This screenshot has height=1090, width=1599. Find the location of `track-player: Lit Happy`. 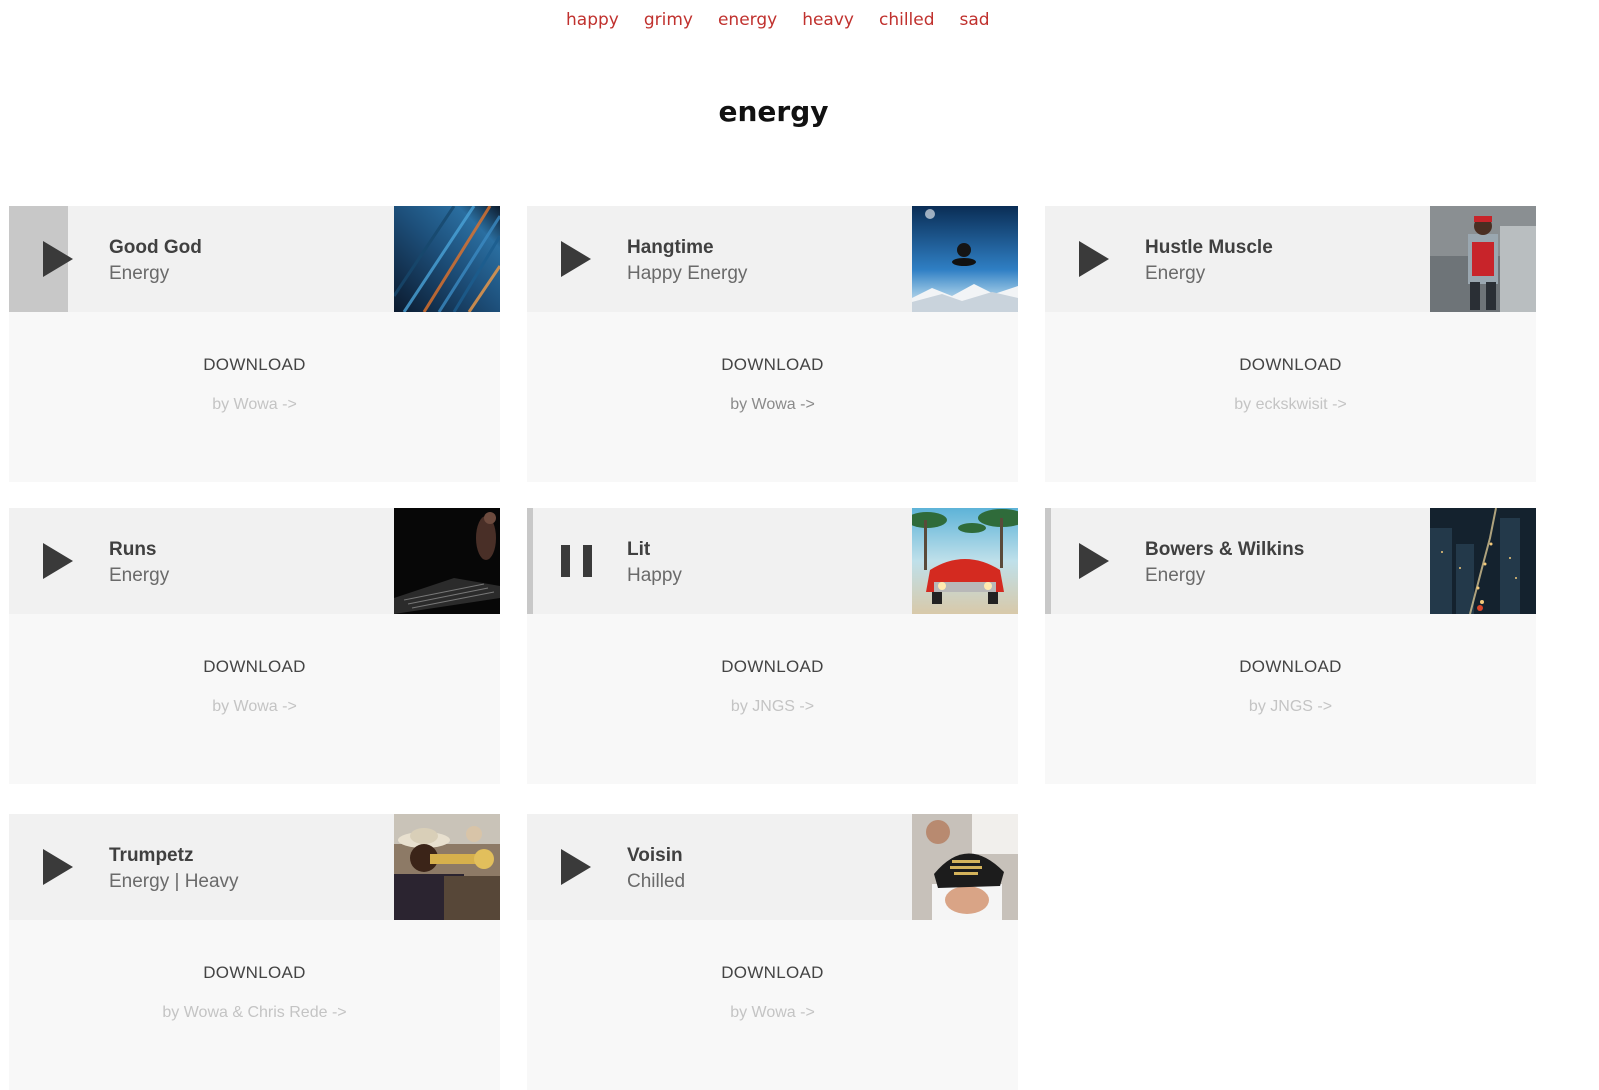

track-player: Lit Happy is located at coordinates (772, 561).